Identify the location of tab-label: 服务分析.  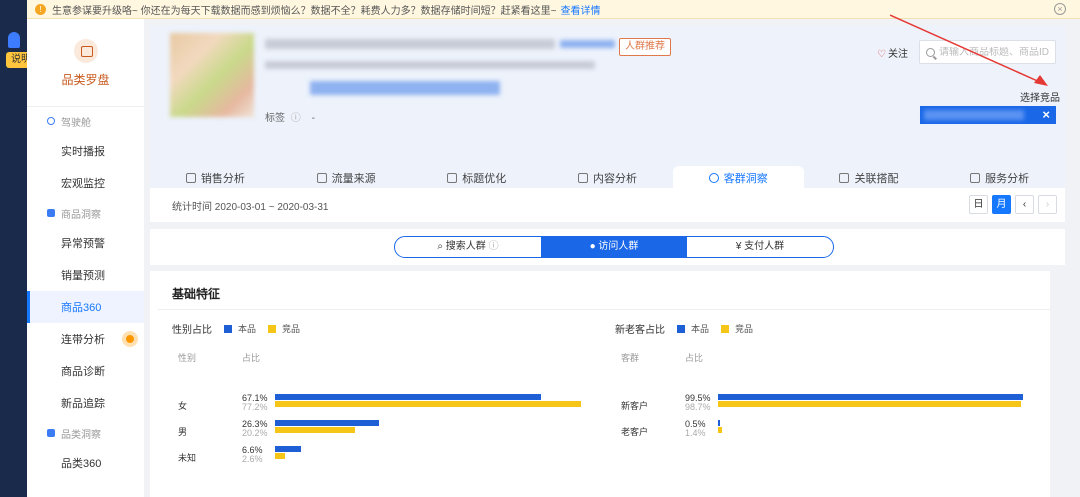
(1007, 179).